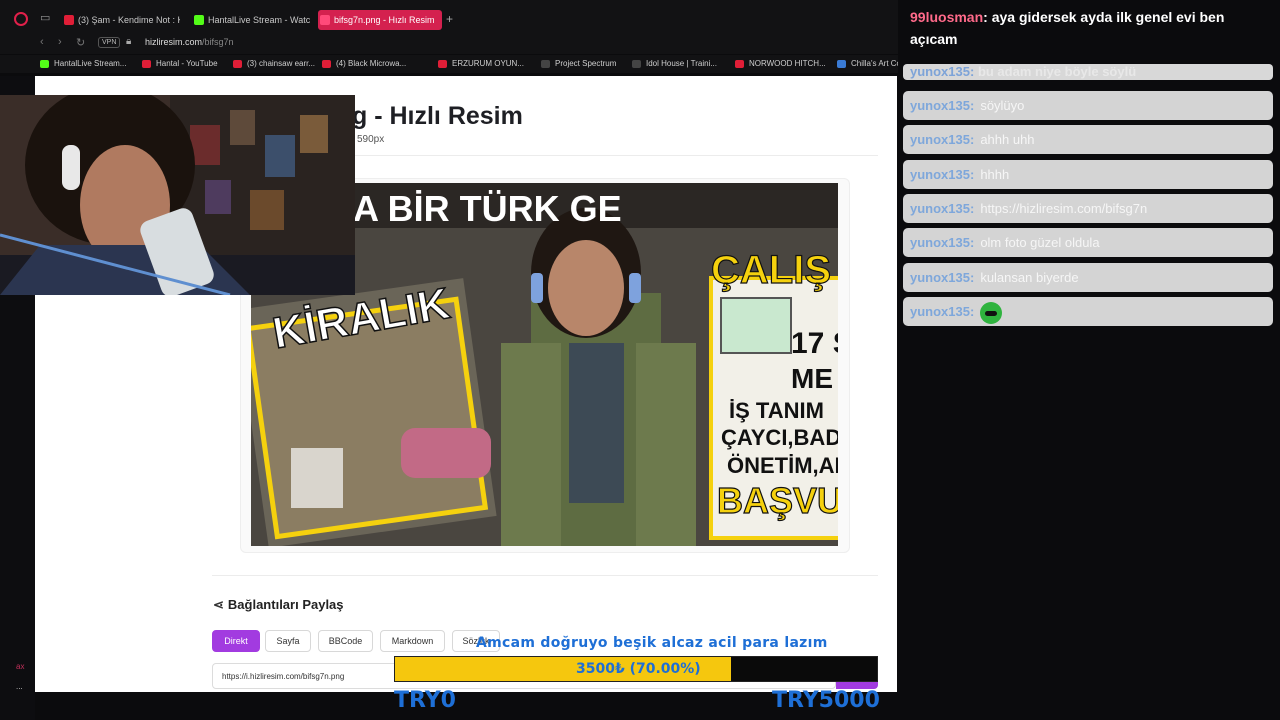 The height and width of the screenshot is (720, 1280). I want to click on back-icon: ‹, so click(42, 42).